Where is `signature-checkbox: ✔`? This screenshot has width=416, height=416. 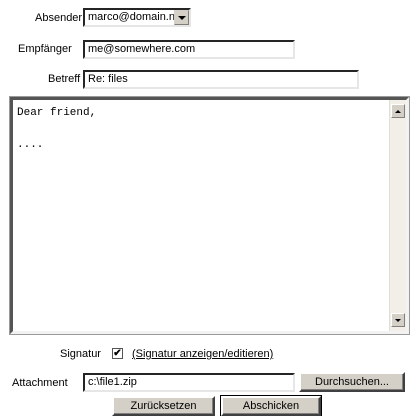 signature-checkbox: ✔ is located at coordinates (117, 353).